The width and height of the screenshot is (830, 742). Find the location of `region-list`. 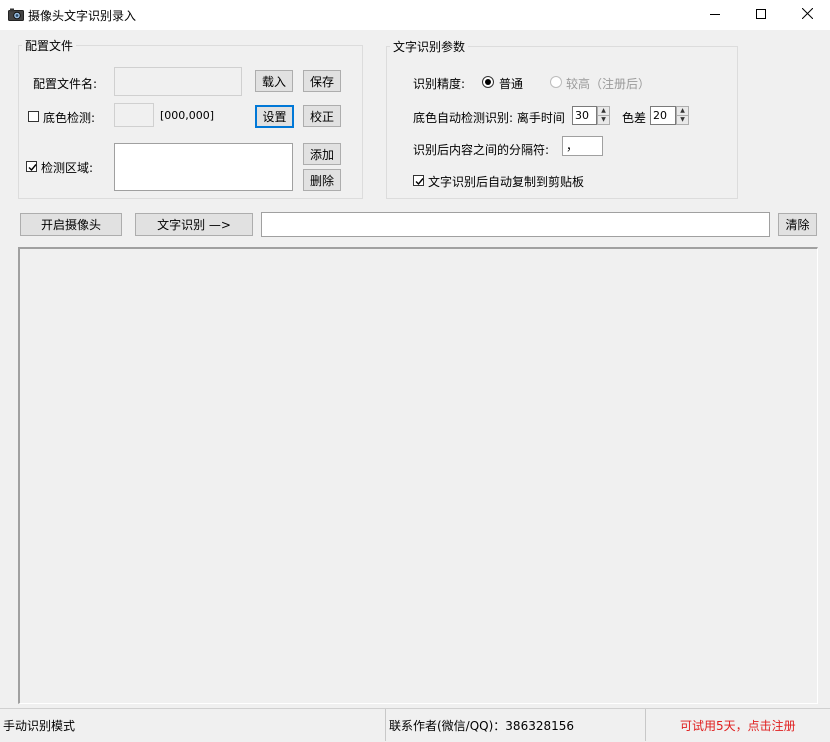

region-list is located at coordinates (203, 167).